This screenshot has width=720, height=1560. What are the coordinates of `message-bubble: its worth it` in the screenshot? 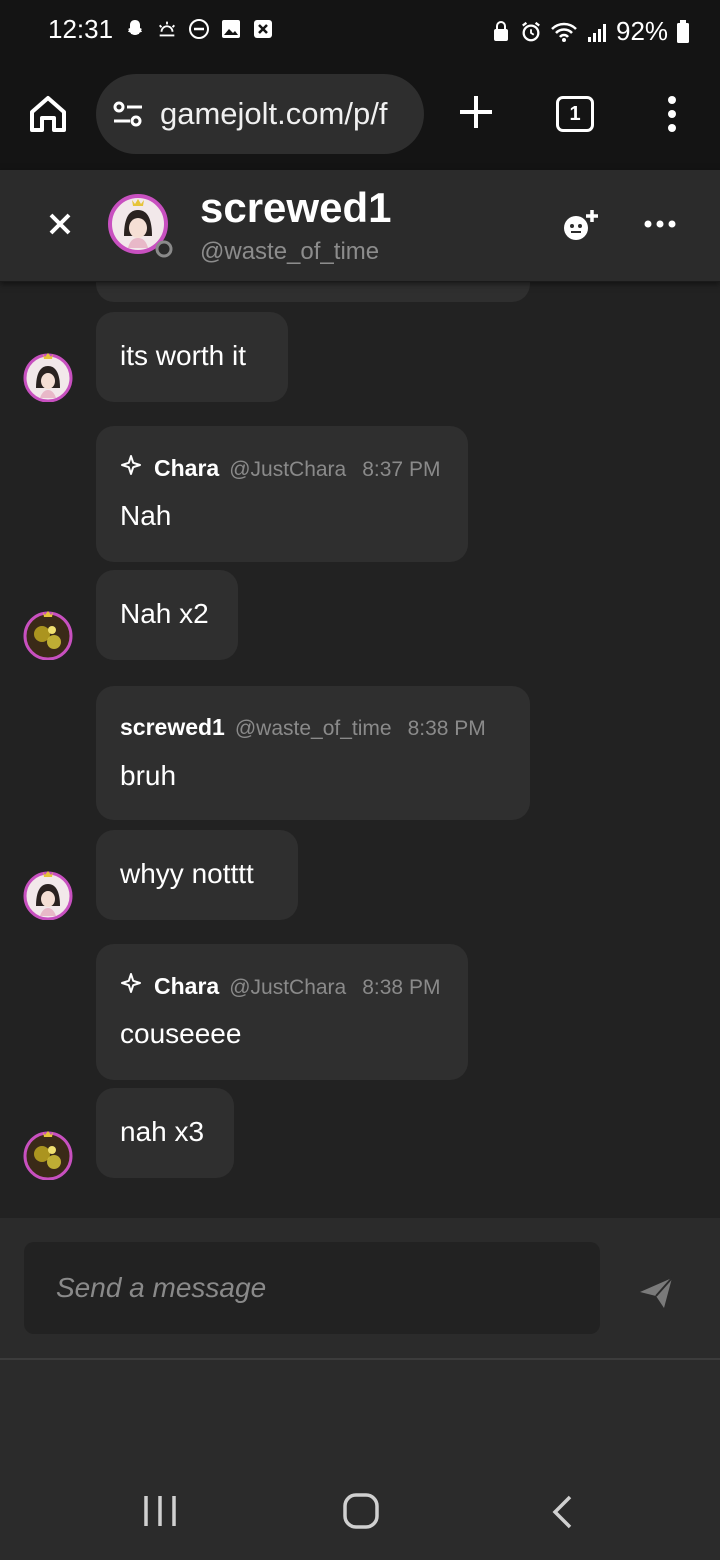 It's located at (192, 357).